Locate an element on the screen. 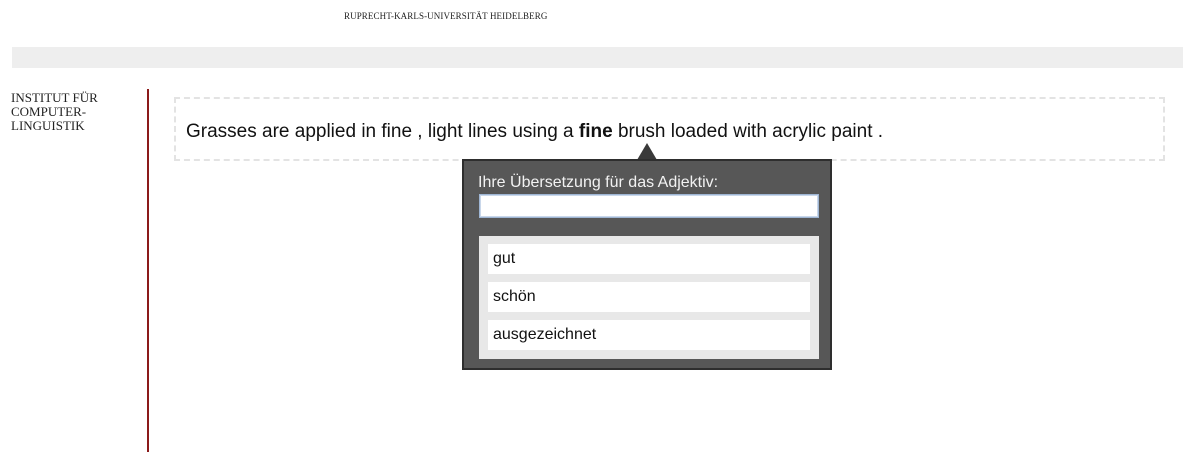  institute-name: INSTITUT FÜR COMPUTER- LINGUISTIK is located at coordinates (73, 112).